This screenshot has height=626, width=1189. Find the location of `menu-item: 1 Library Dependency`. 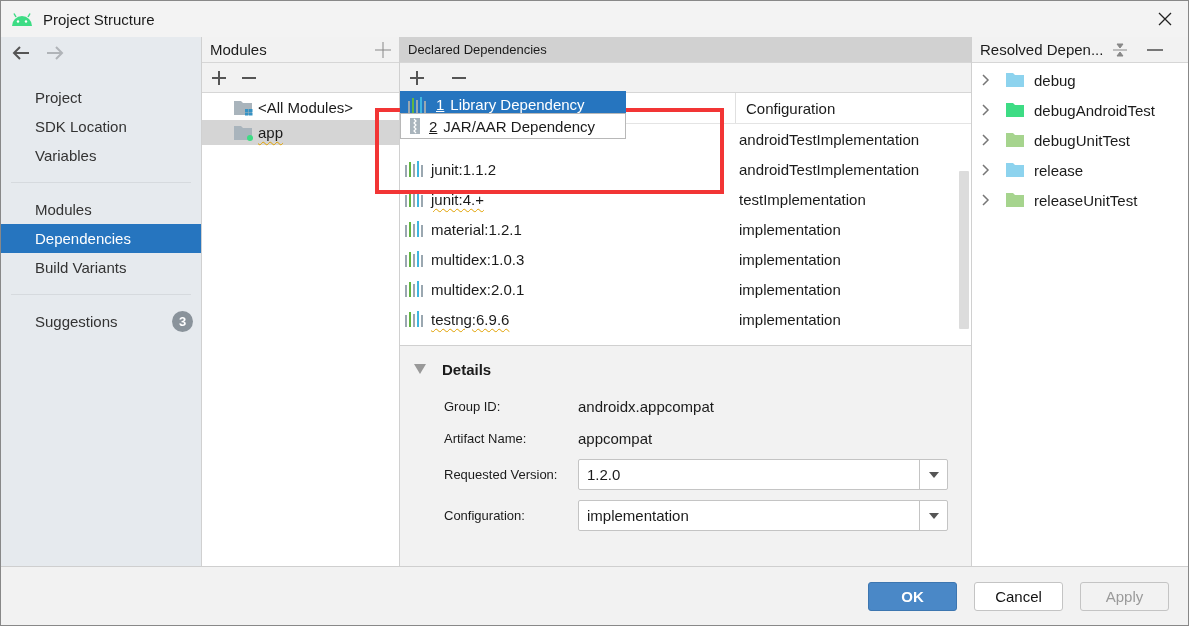

menu-item: 1 Library Dependency is located at coordinates (513, 102).